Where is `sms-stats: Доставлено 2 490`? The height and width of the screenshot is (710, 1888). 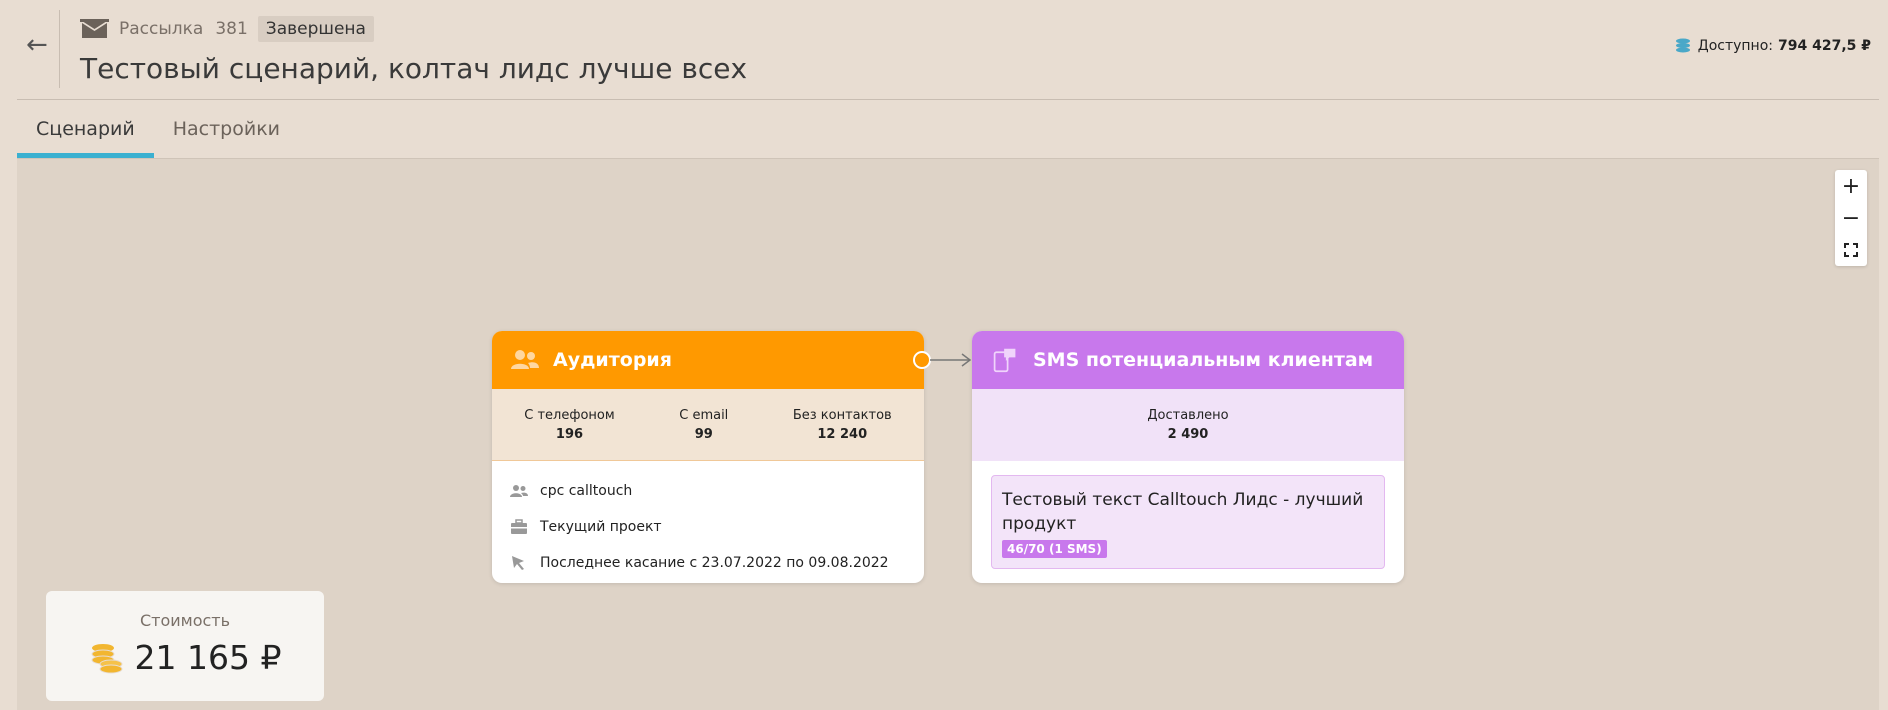
sms-stats: Доставлено 2 490 is located at coordinates (1188, 425).